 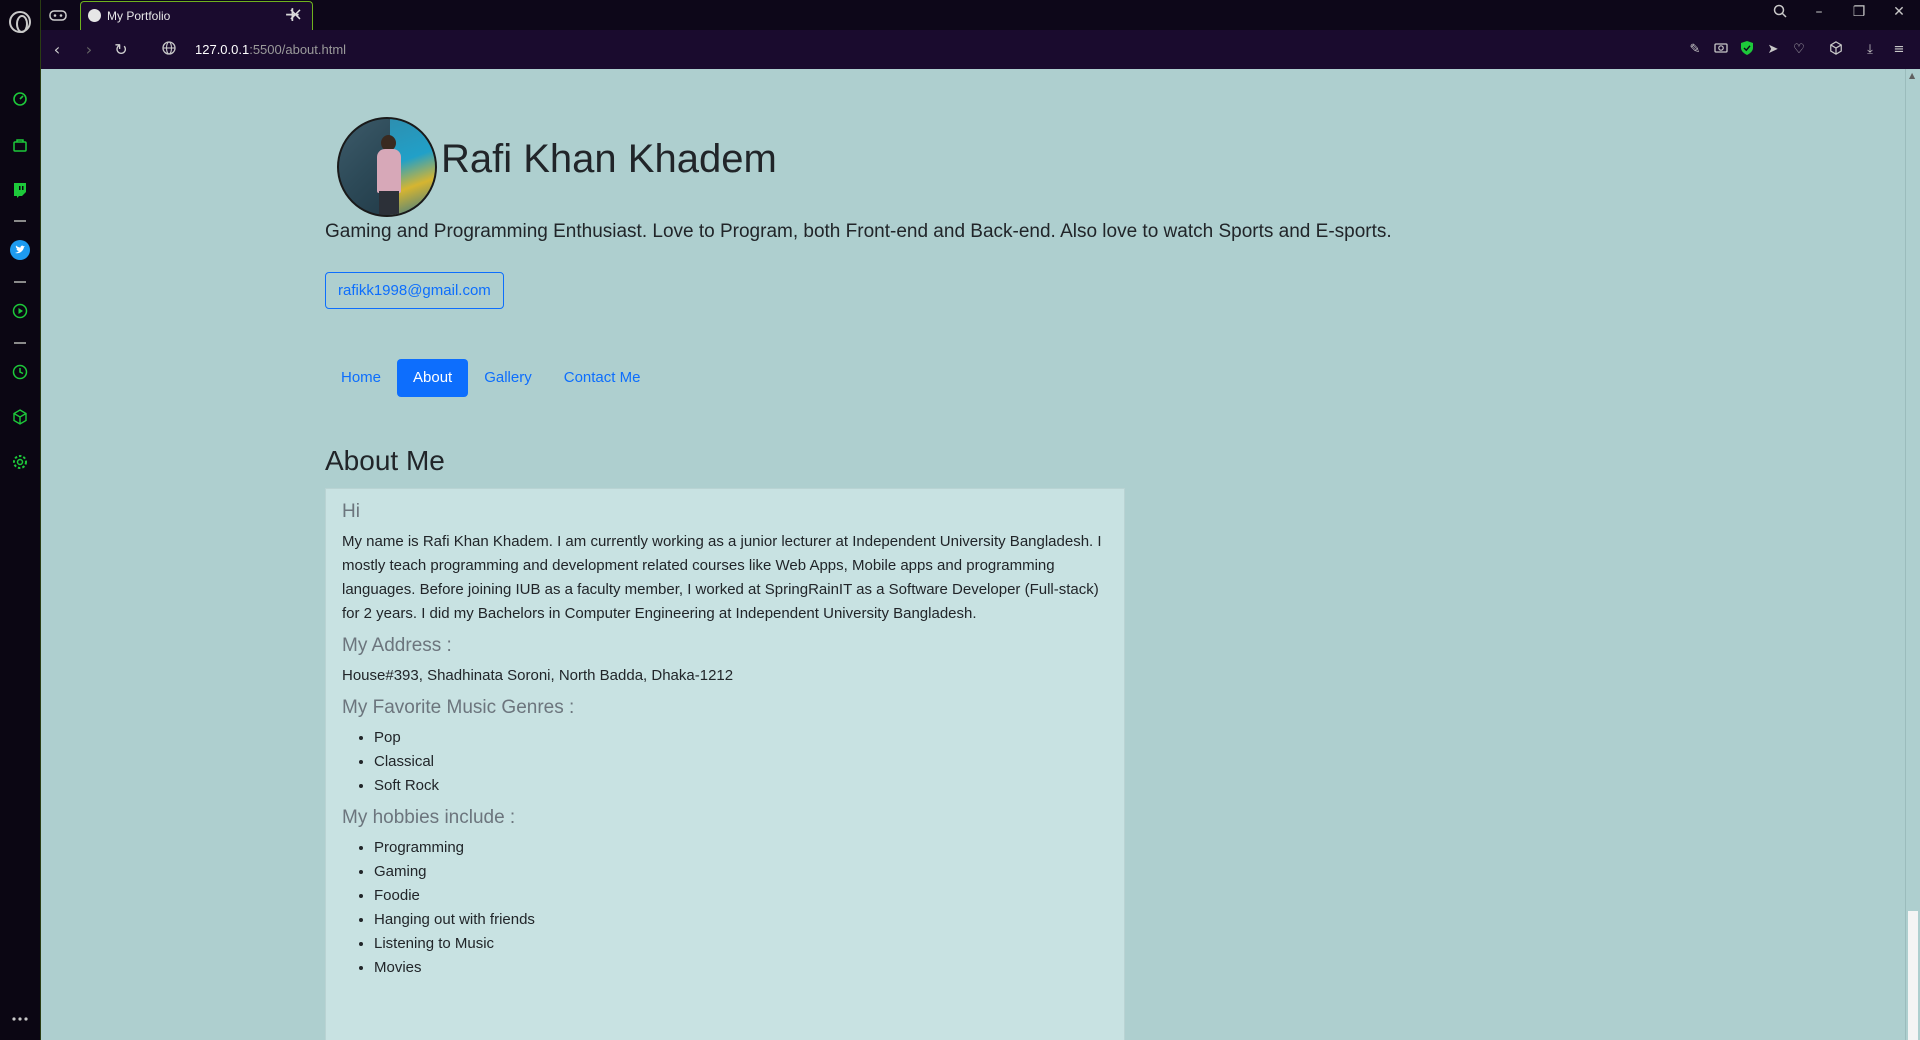 What do you see at coordinates (139, 16) in the screenshot?
I see `tab-title: My Portfolio` at bounding box center [139, 16].